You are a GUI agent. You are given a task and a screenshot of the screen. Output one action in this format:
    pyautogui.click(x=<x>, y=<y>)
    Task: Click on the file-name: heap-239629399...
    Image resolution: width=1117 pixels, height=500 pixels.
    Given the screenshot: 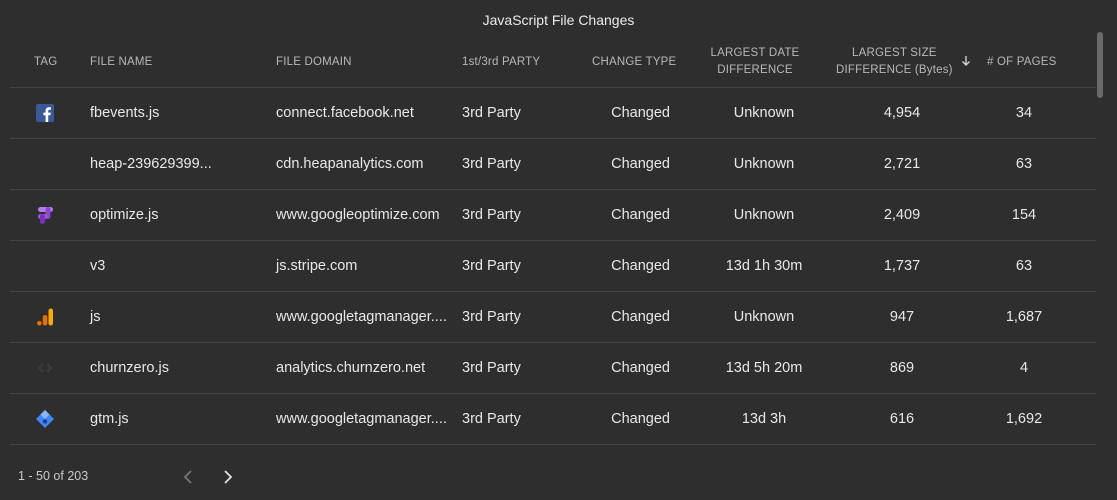 What is the action you would take?
    pyautogui.click(x=151, y=164)
    